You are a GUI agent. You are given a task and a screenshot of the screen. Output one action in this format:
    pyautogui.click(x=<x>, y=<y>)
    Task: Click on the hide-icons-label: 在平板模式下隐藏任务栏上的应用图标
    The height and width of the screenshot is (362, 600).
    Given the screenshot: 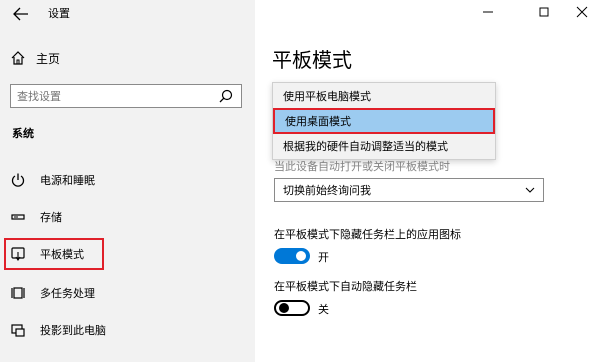 What is the action you would take?
    pyautogui.click(x=367, y=234)
    